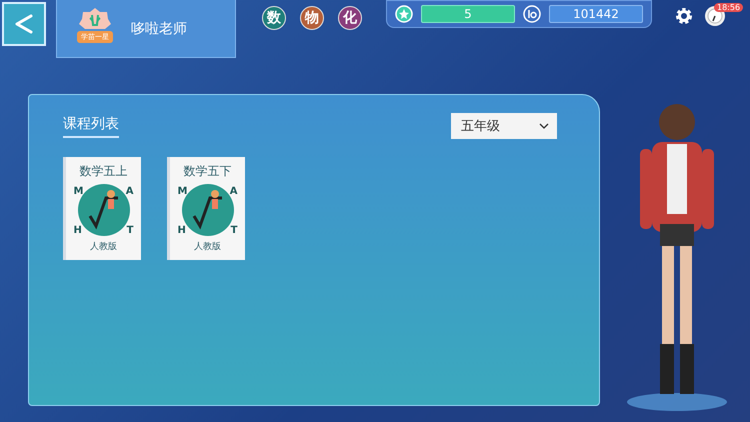 This screenshot has width=750, height=422. Describe the element at coordinates (159, 29) in the screenshot. I see `user-name: 哆啦老师` at that location.